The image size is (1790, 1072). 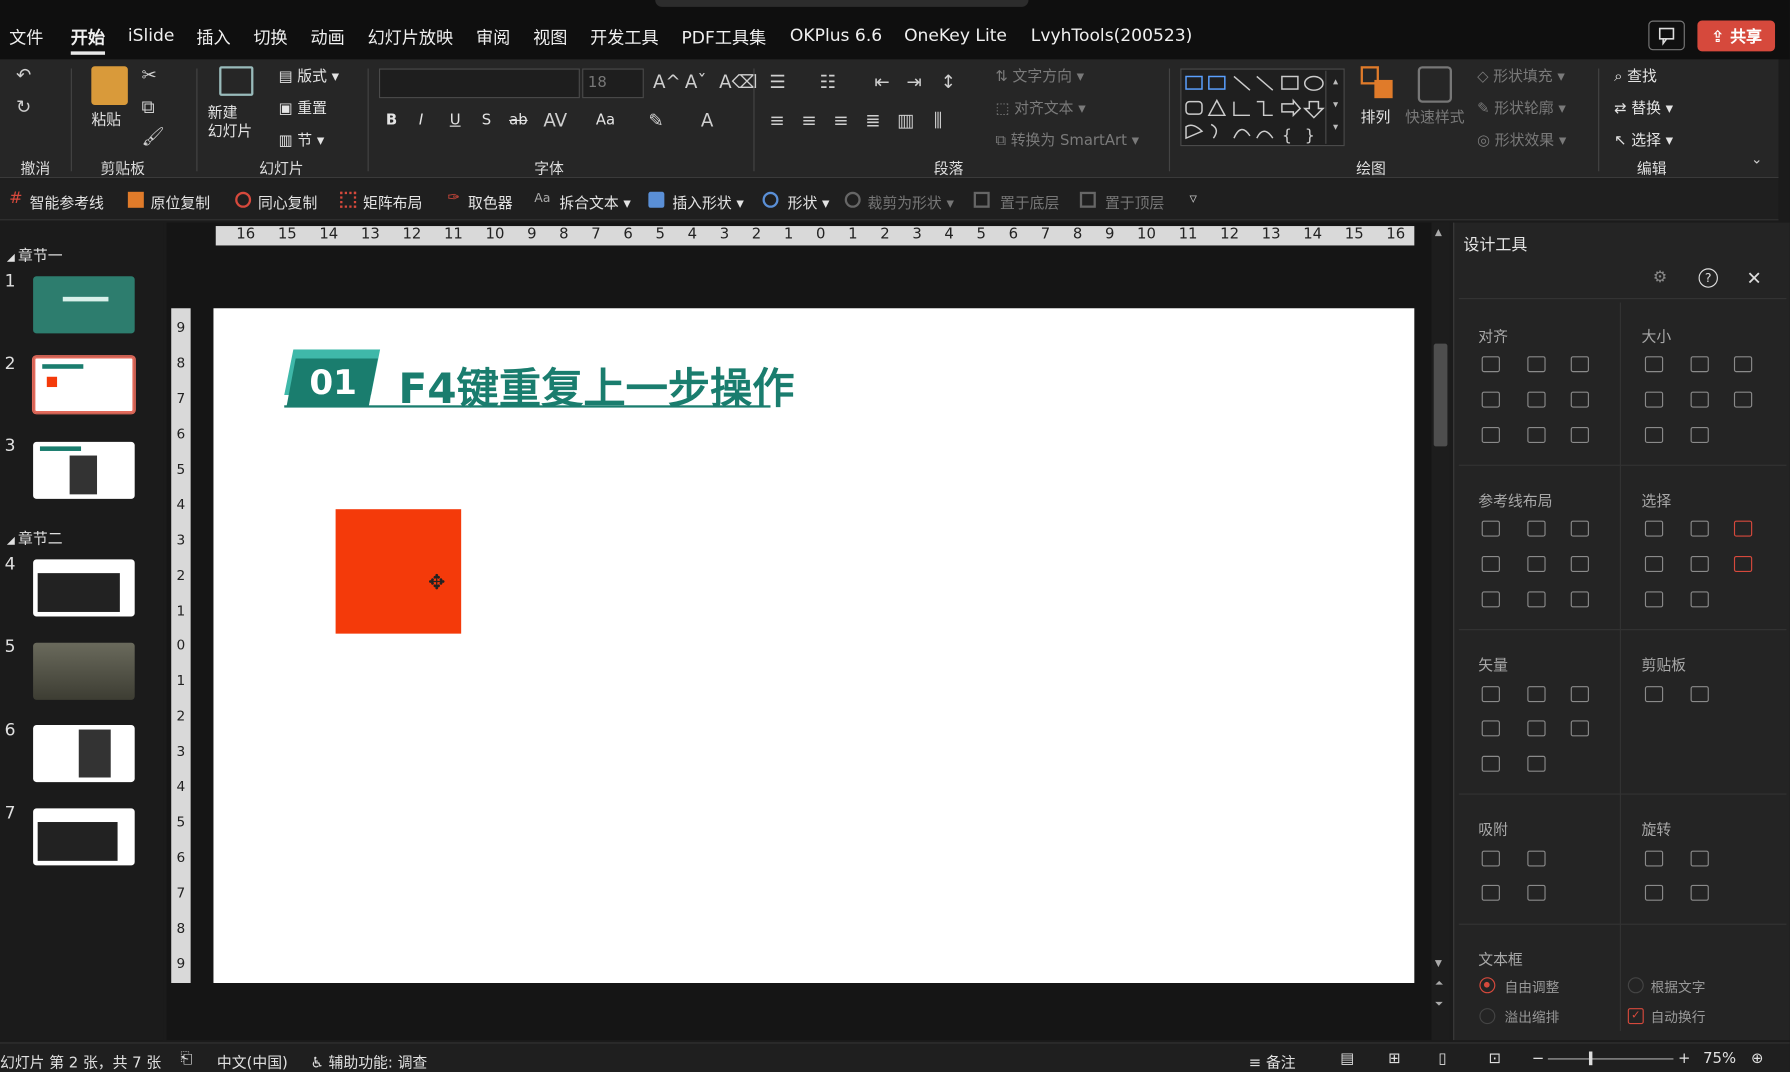 What do you see at coordinates (1635, 985) in the screenshot?
I see `fit-text-radio` at bounding box center [1635, 985].